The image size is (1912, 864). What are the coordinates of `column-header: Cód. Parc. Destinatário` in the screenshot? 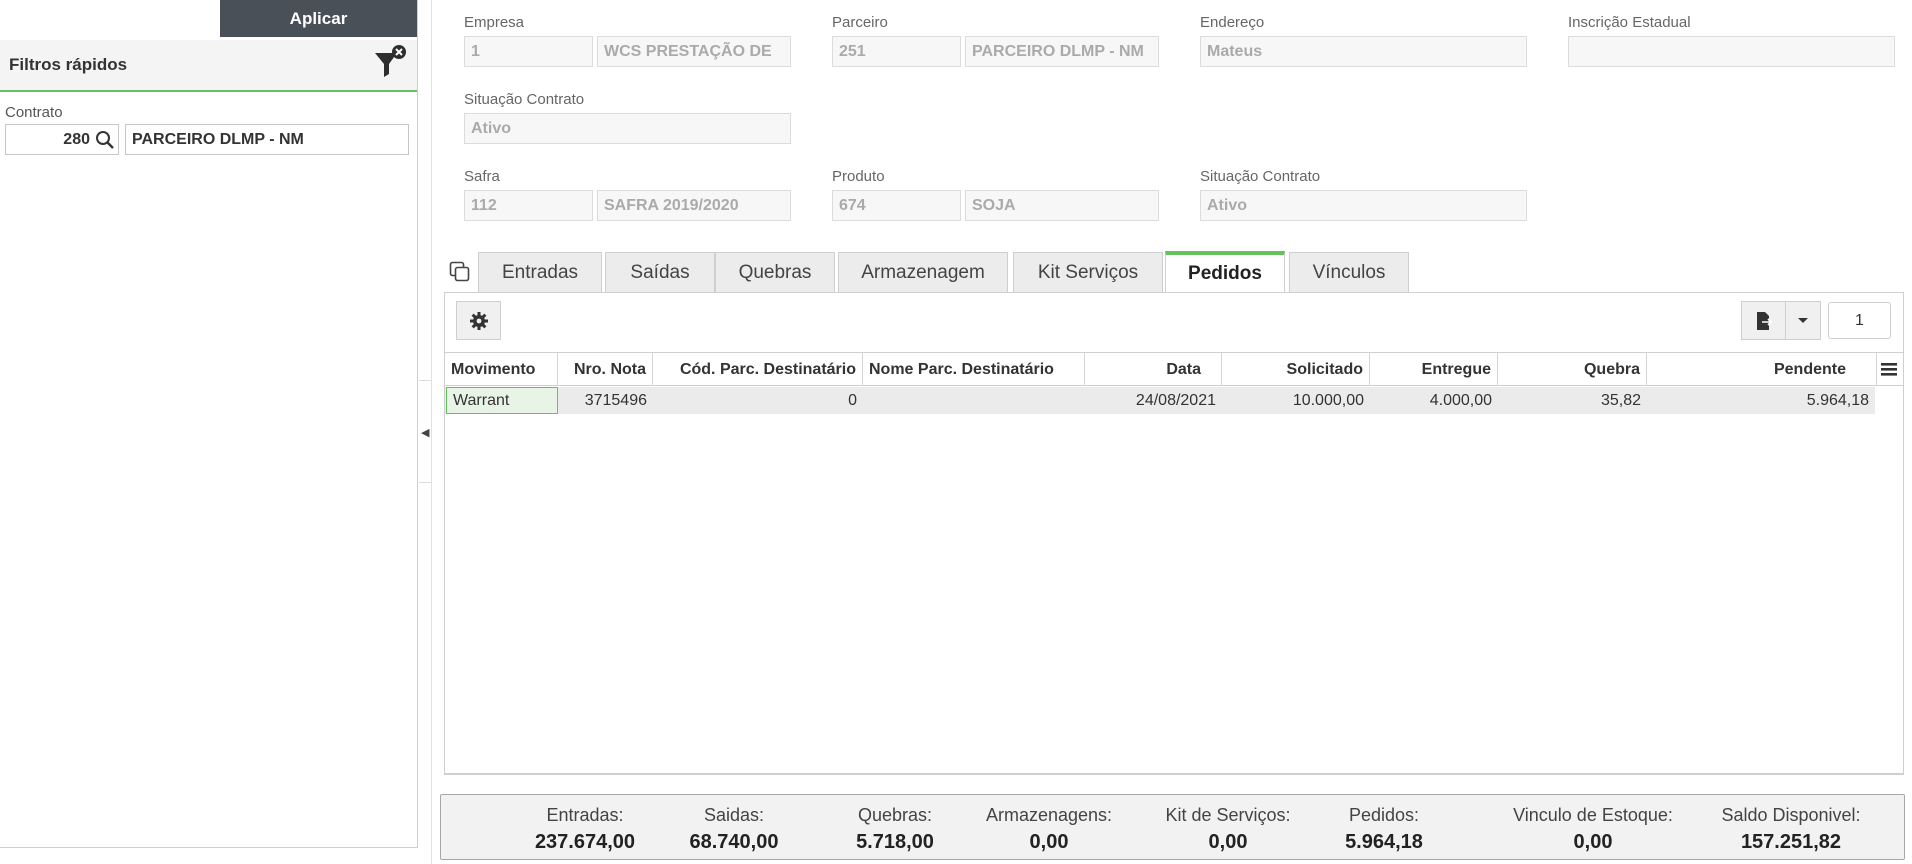 It's located at (758, 369).